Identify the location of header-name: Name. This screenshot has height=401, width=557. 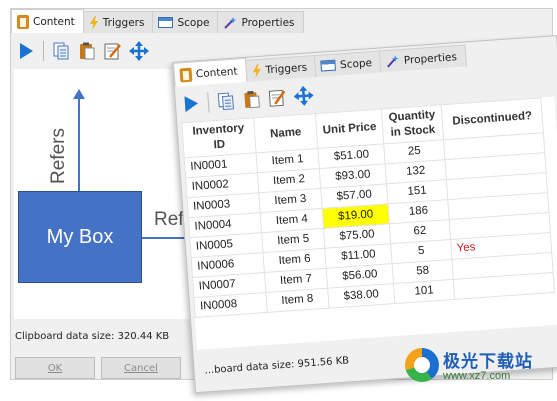
(285, 133).